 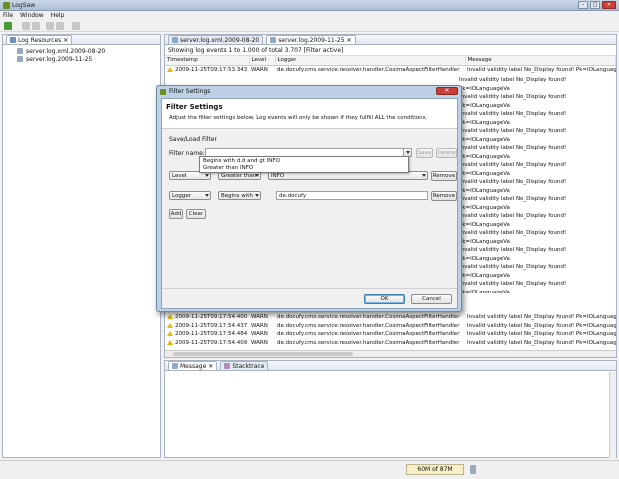 What do you see at coordinates (473, 469) in the screenshot?
I see `garbage-collect-icon` at bounding box center [473, 469].